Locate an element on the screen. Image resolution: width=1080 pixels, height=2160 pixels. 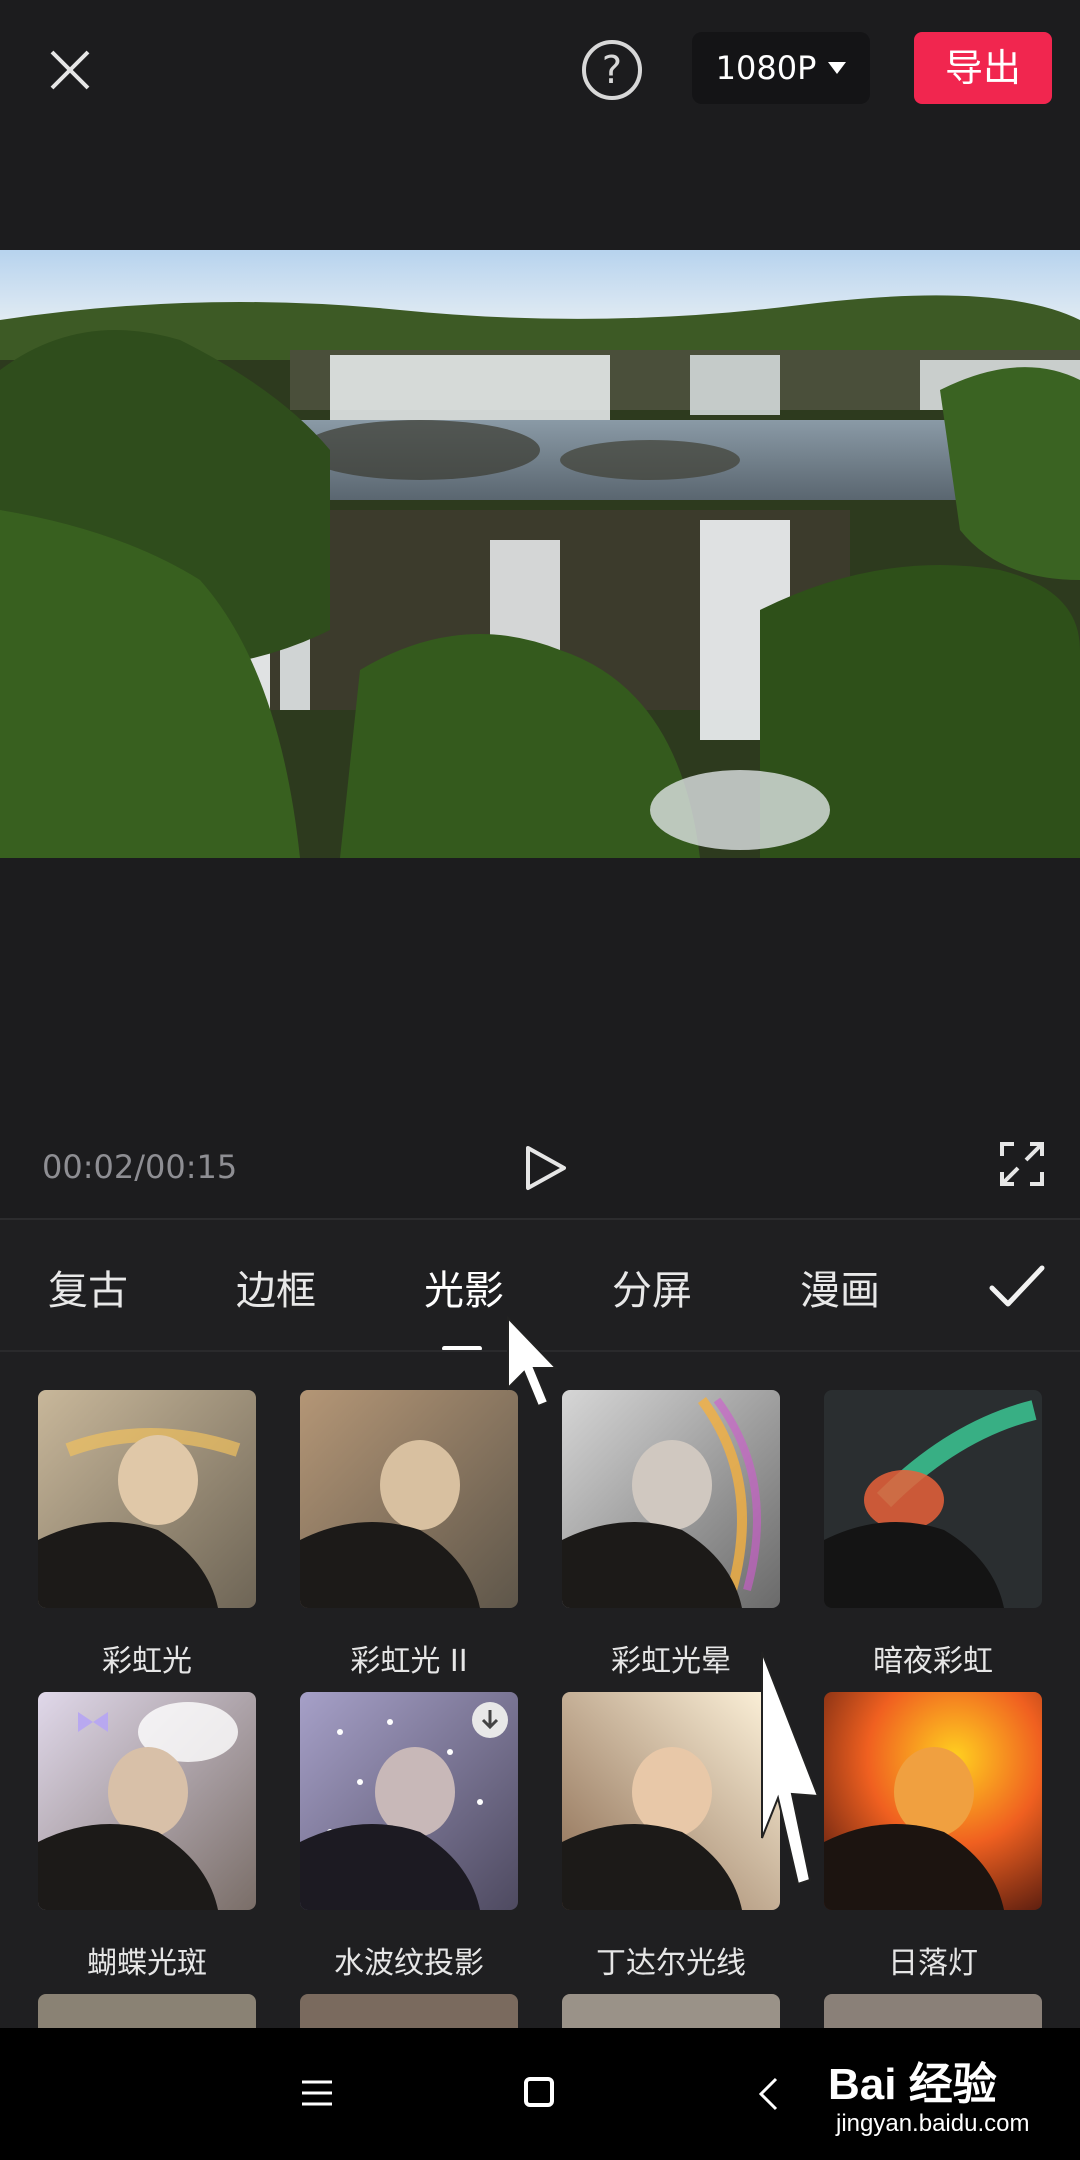
watermark-brand: Bai 经验 is located at coordinates (912, 2084).